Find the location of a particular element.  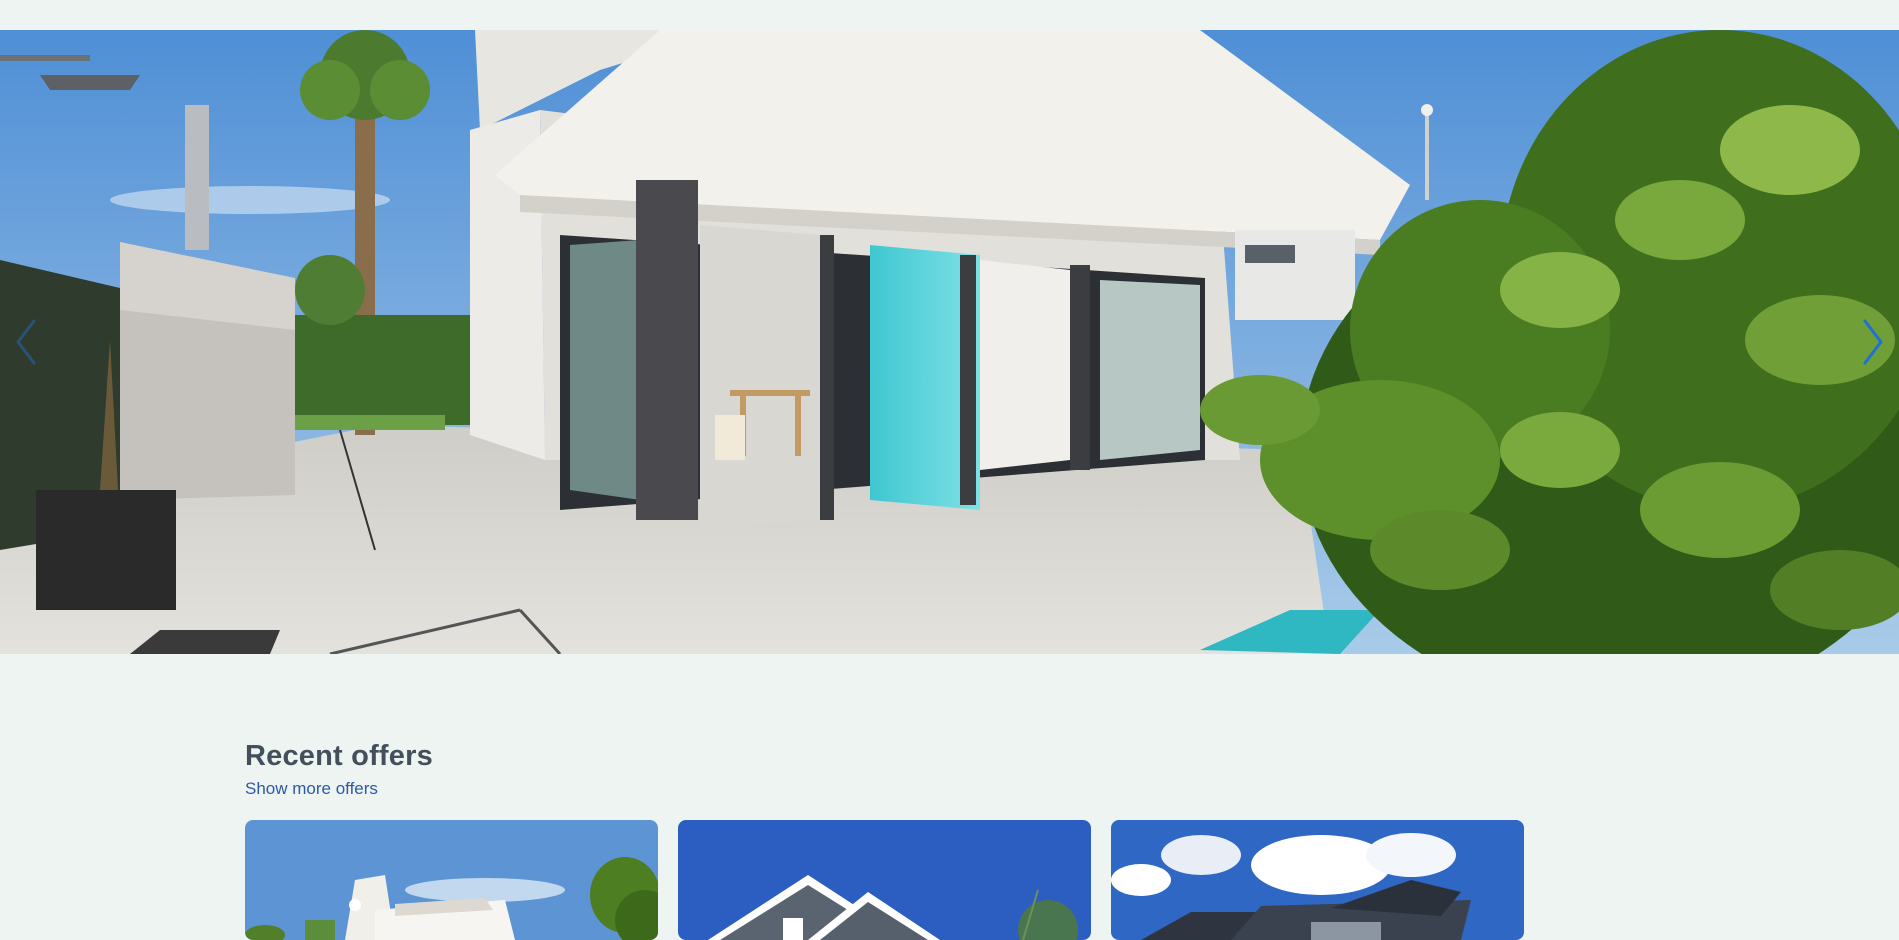

offer-image-modern-villa is located at coordinates (451, 880).